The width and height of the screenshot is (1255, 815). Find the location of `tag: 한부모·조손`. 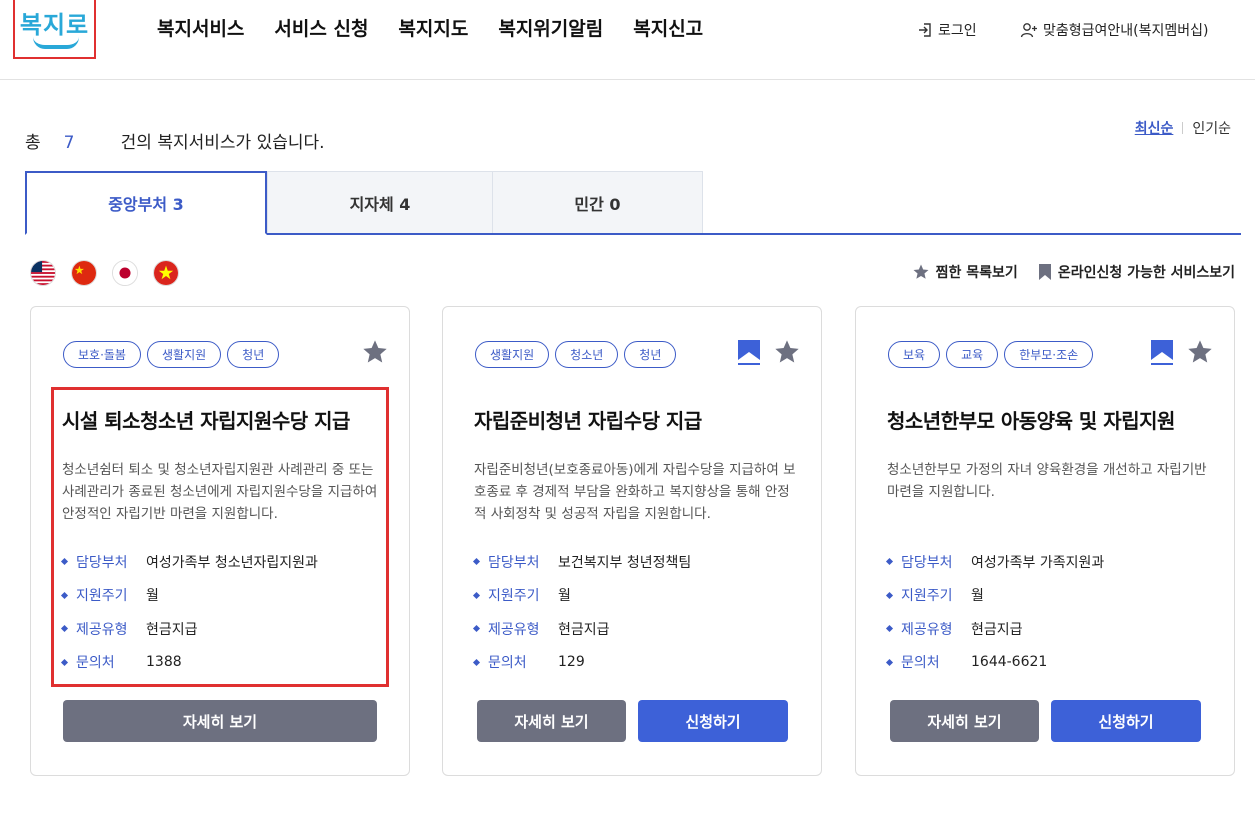

tag: 한부모·조손 is located at coordinates (1049, 354).